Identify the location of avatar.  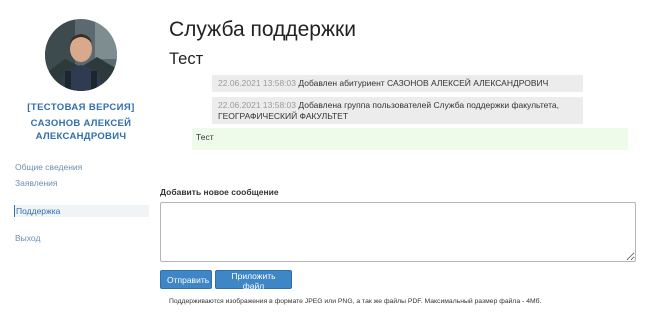
(81, 55).